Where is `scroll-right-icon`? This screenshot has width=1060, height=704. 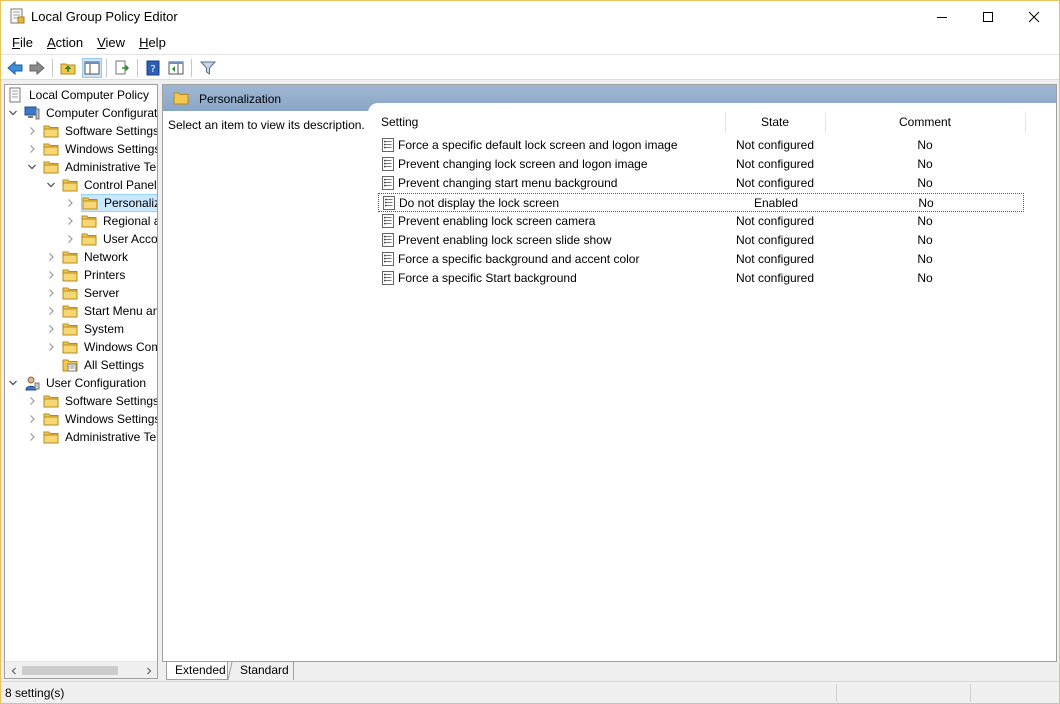 scroll-right-icon is located at coordinates (148, 670).